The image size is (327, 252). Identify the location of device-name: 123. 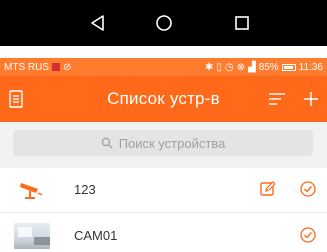
(85, 189).